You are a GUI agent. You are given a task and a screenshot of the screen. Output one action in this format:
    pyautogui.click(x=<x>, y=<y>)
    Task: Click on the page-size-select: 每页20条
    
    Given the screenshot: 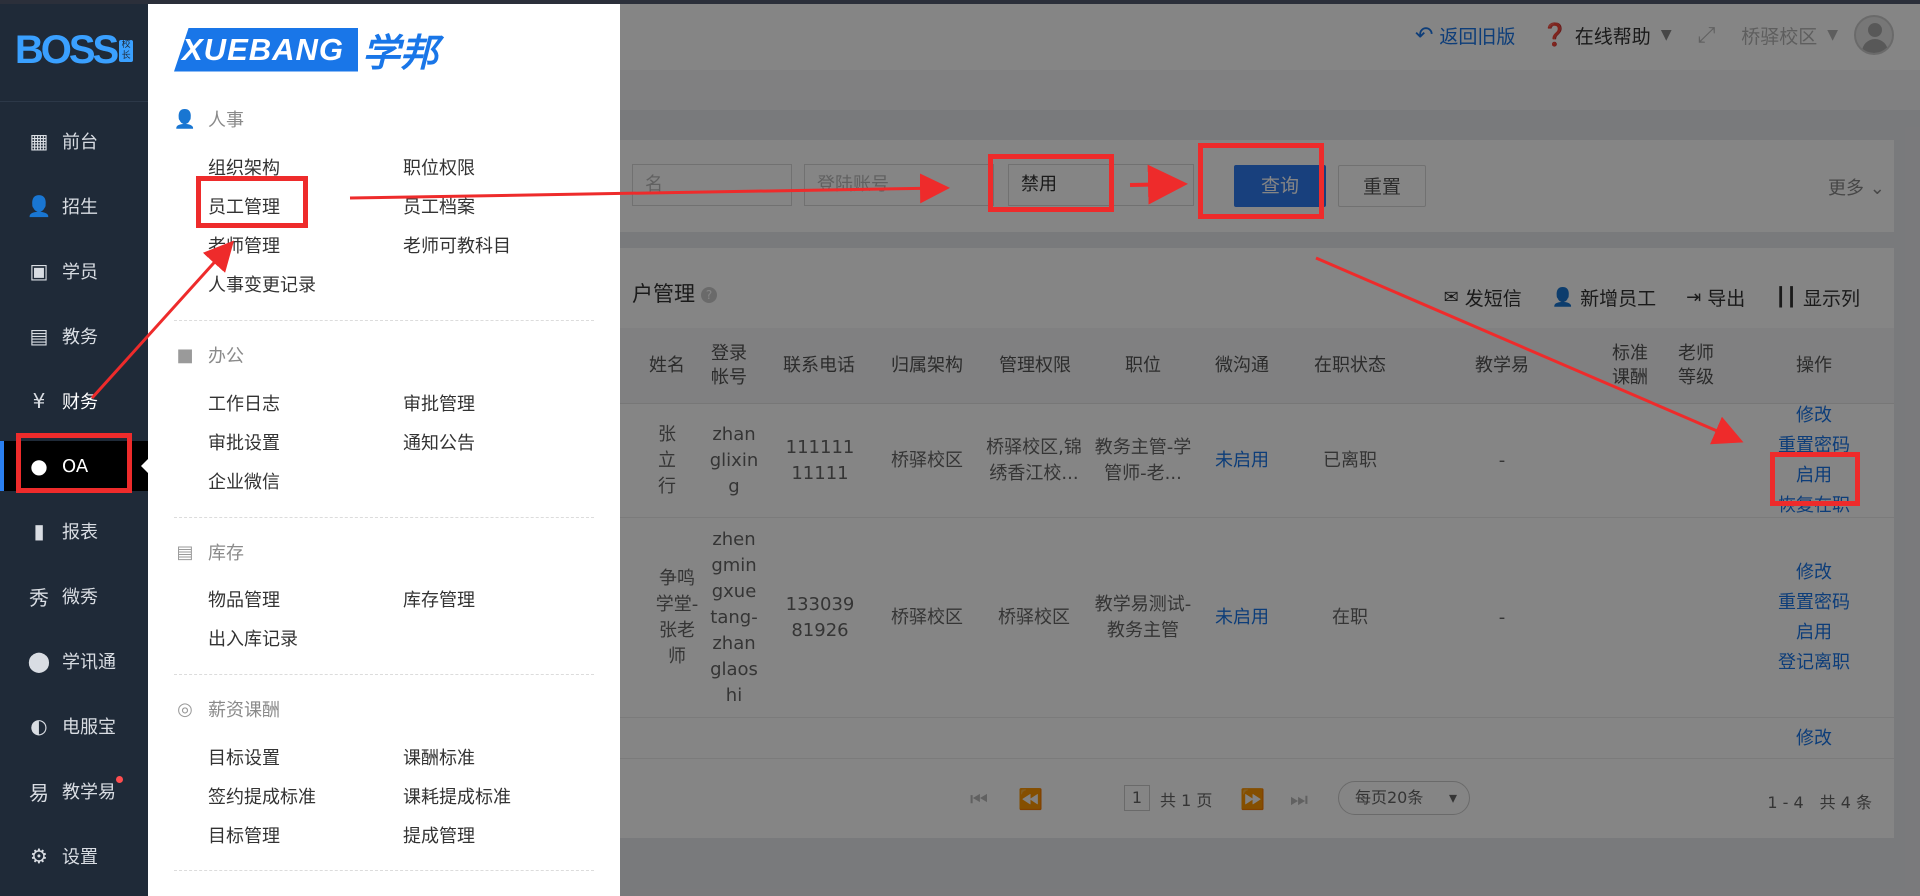 What is the action you would take?
    pyautogui.click(x=1404, y=798)
    